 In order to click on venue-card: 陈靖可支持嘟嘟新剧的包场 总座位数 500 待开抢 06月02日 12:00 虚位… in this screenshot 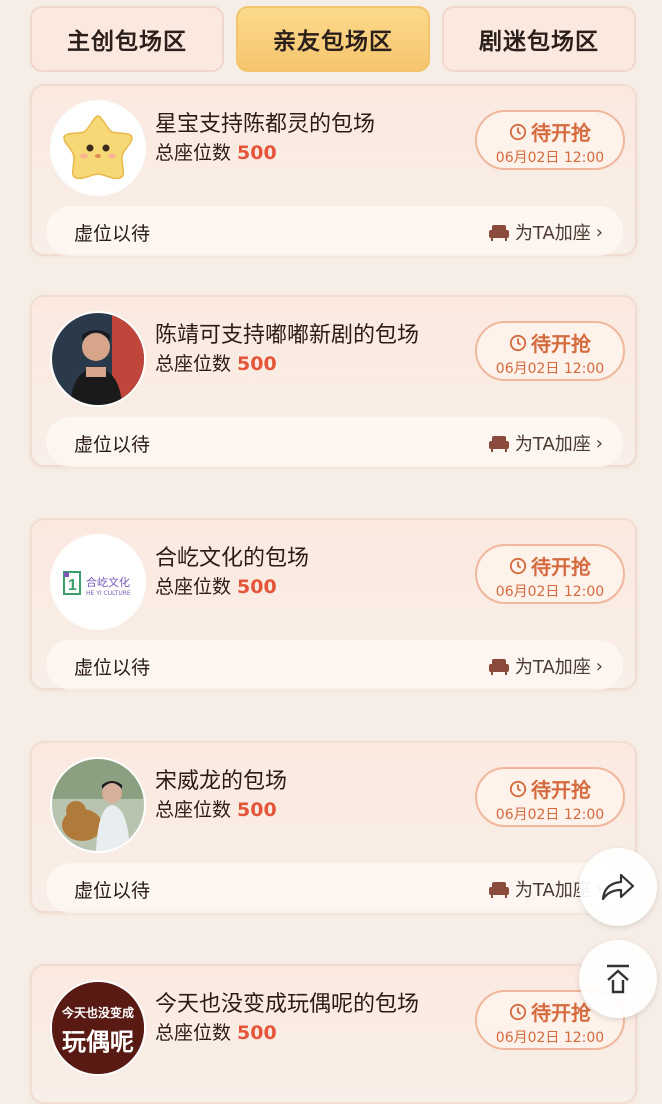, I will do `click(333, 381)`.